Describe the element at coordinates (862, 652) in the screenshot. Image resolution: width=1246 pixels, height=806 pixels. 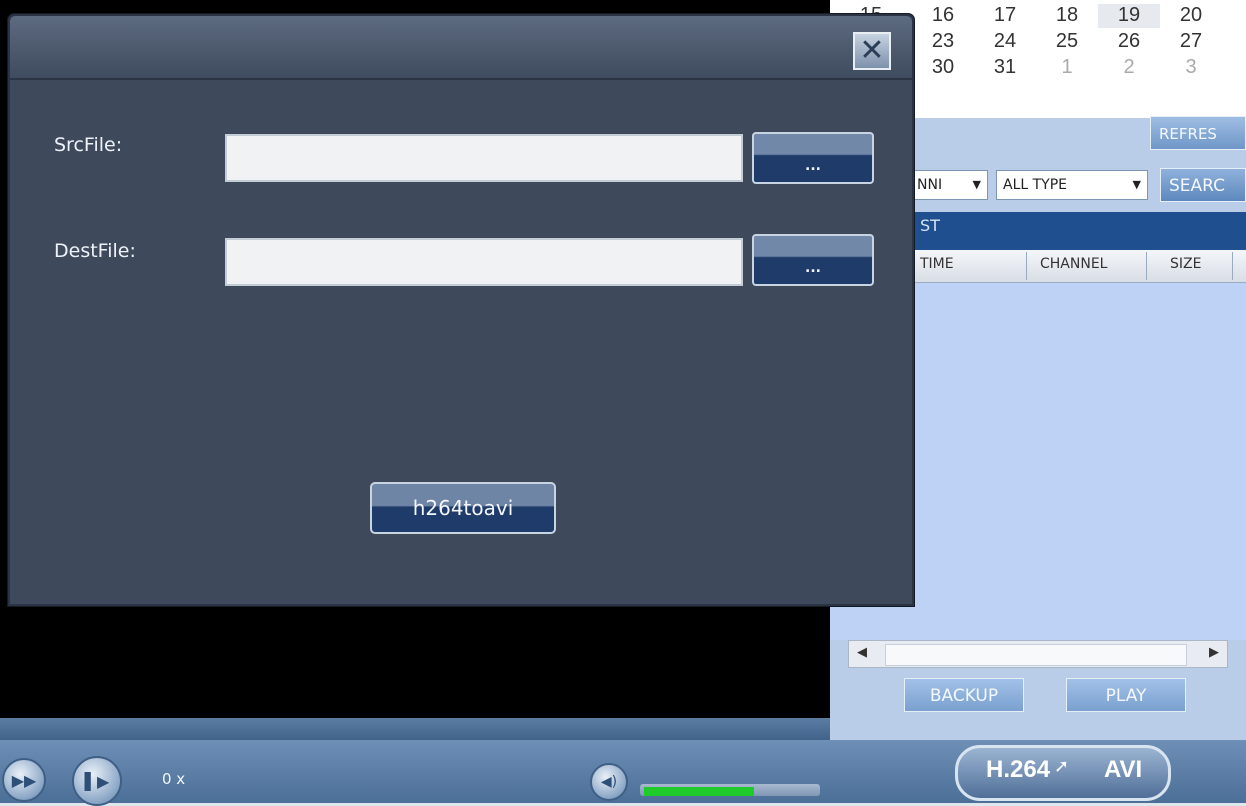
I see `arrow-left-icon: ◀` at that location.